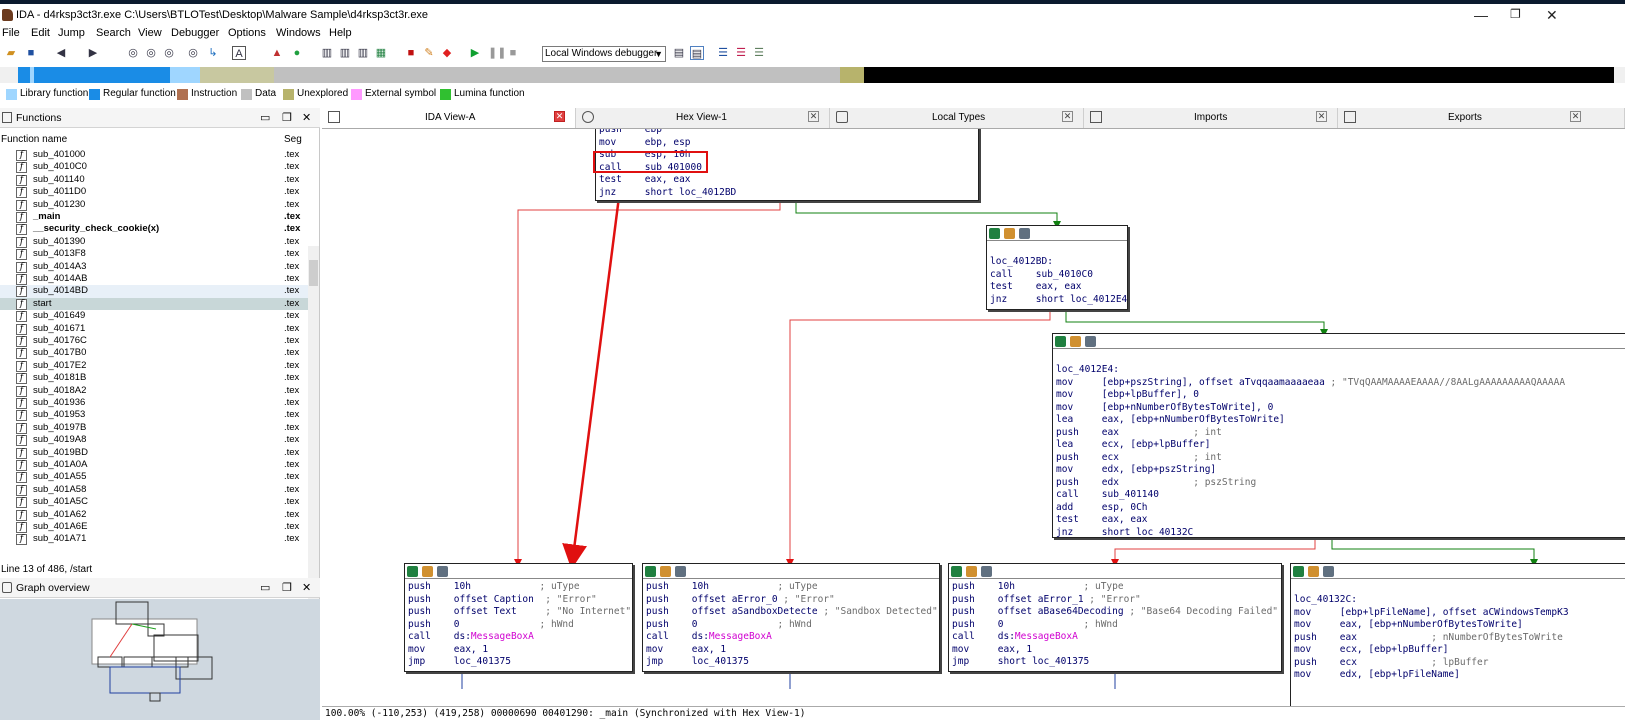  Describe the element at coordinates (154, 155) in the screenshot. I see `function-row: f sub_401000 .tex` at that location.